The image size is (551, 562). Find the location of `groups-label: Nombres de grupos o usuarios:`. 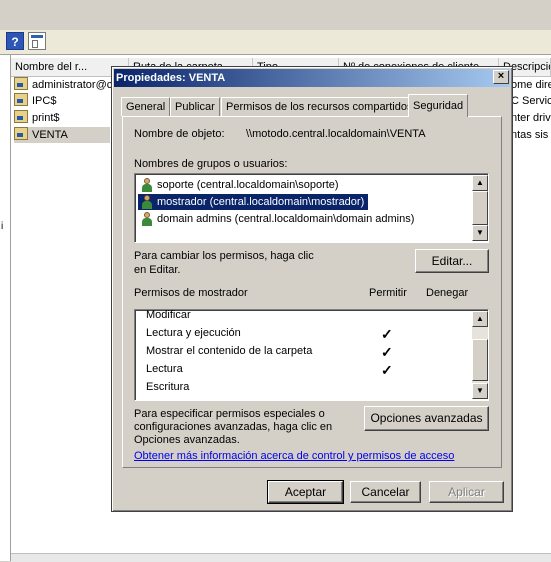

groups-label: Nombres de grupos o usuarios: is located at coordinates (211, 164).